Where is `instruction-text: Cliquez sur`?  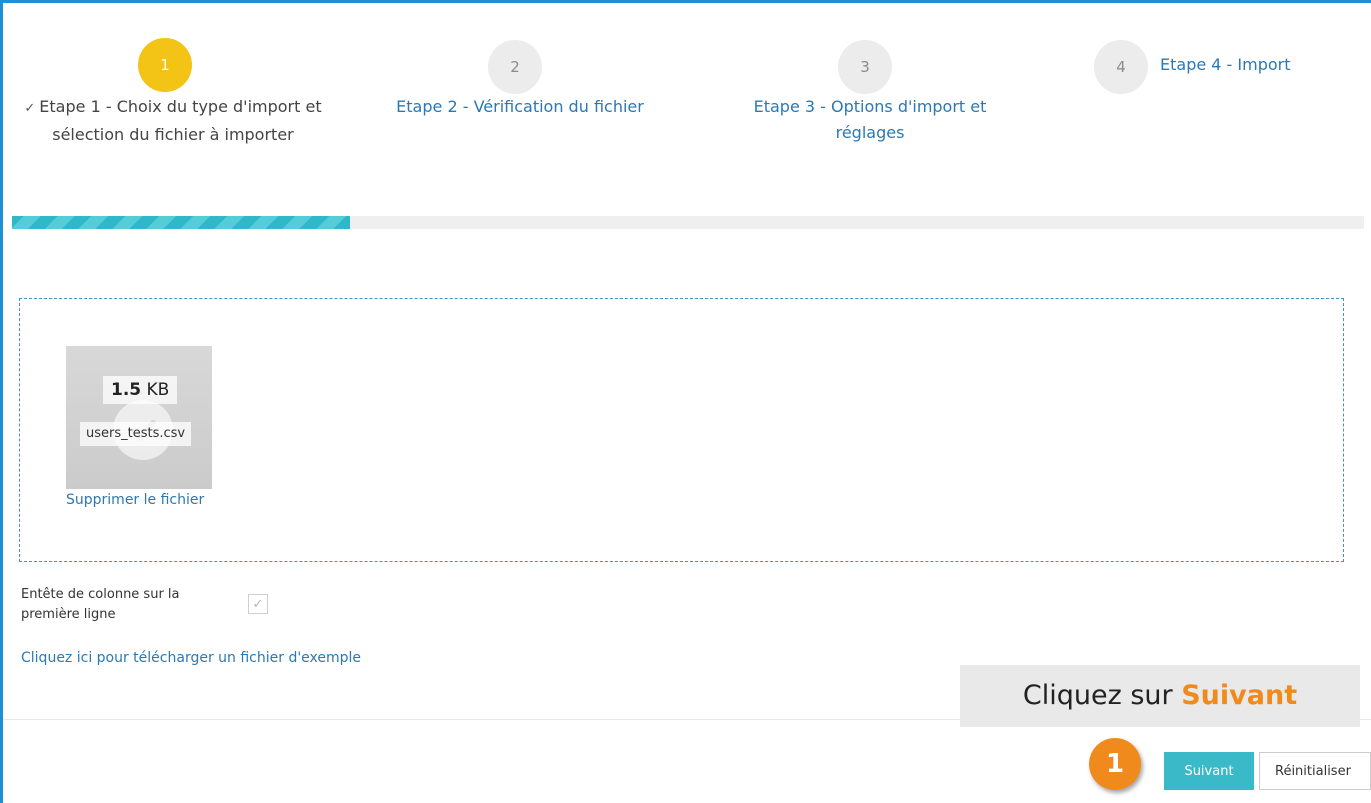 instruction-text: Cliquez sur is located at coordinates (1102, 695).